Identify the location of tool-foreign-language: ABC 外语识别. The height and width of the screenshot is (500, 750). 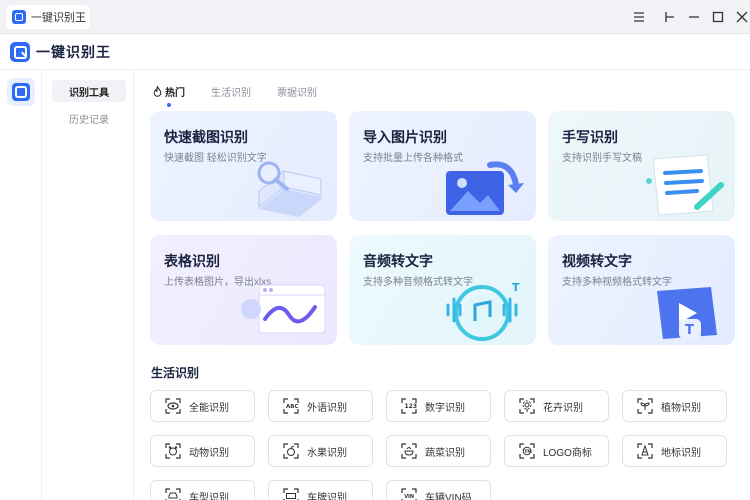
(320, 406).